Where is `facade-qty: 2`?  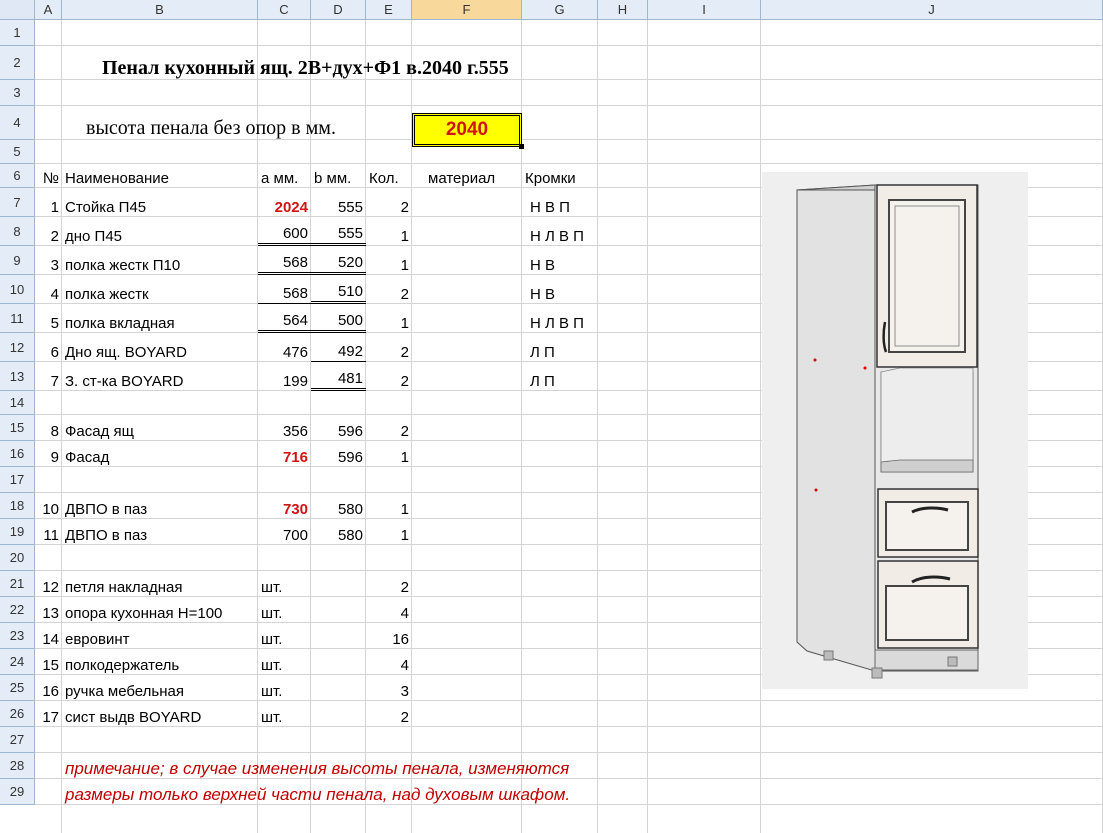
facade-qty: 2 is located at coordinates (389, 428).